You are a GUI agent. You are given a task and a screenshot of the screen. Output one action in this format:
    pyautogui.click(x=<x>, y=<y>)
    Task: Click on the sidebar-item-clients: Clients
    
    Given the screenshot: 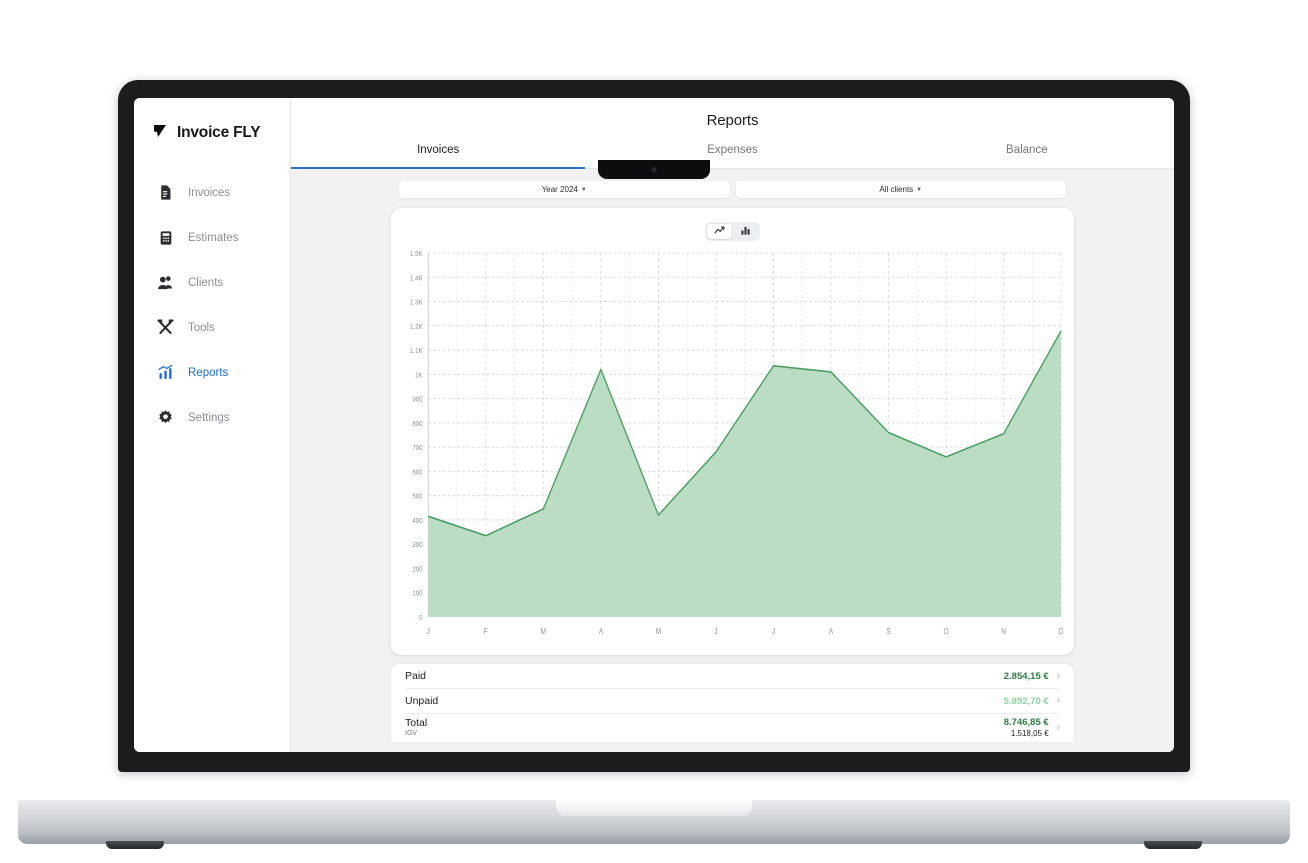 What is the action you would take?
    pyautogui.click(x=212, y=282)
    